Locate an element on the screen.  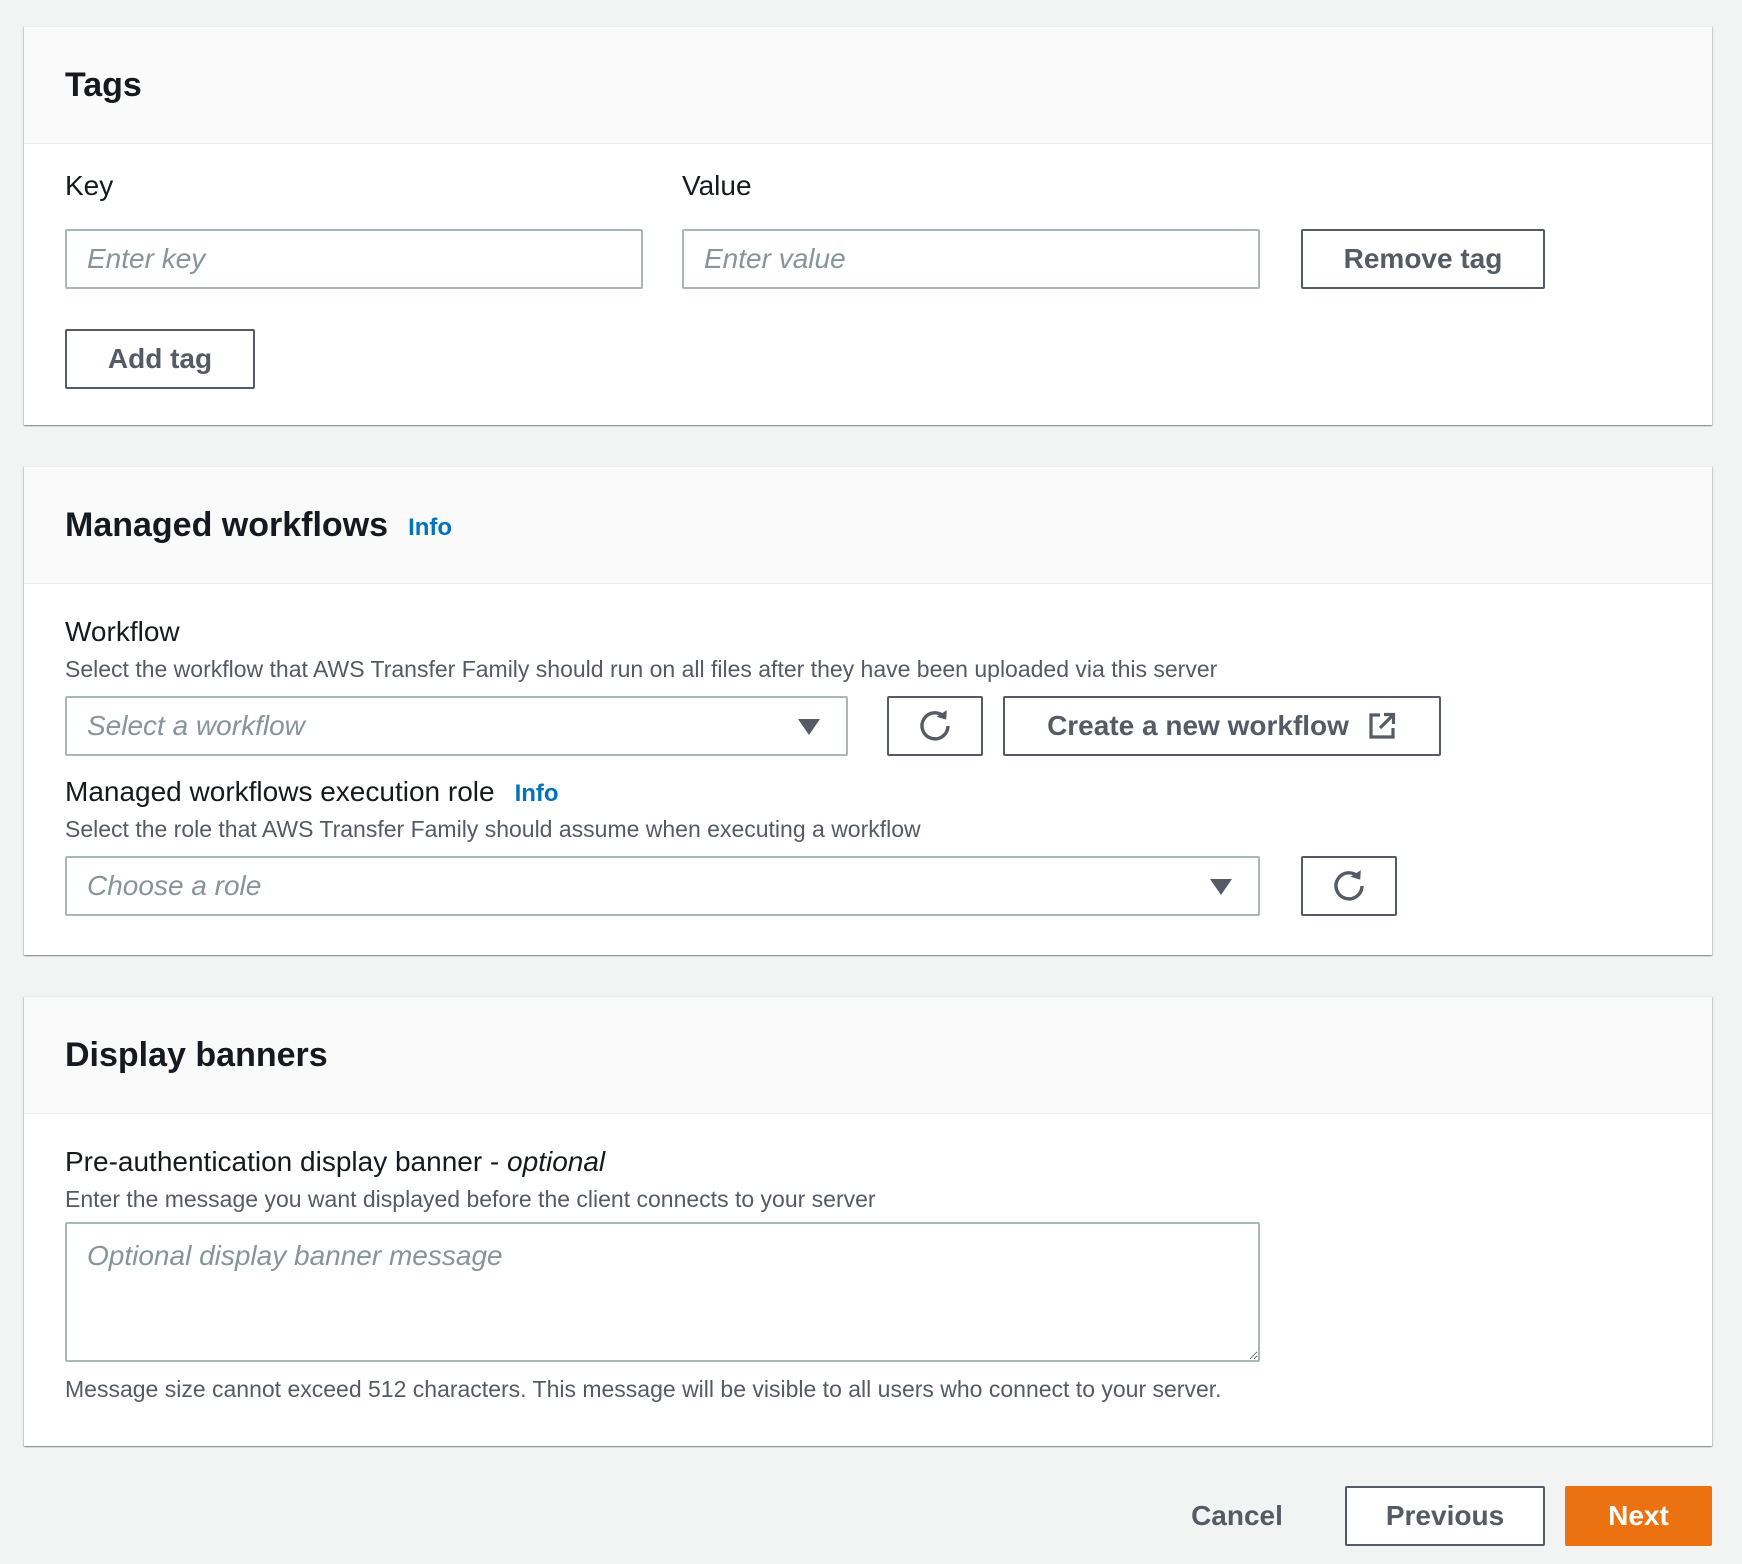
banners-panel-header: Display banners is located at coordinates (868, 1055).